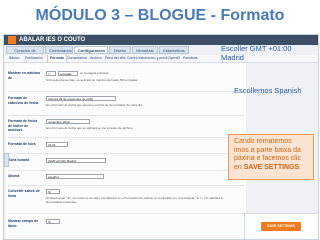  Describe the element at coordinates (190, 58) in the screenshot. I see `subtab-permissions: Permisos` at that location.